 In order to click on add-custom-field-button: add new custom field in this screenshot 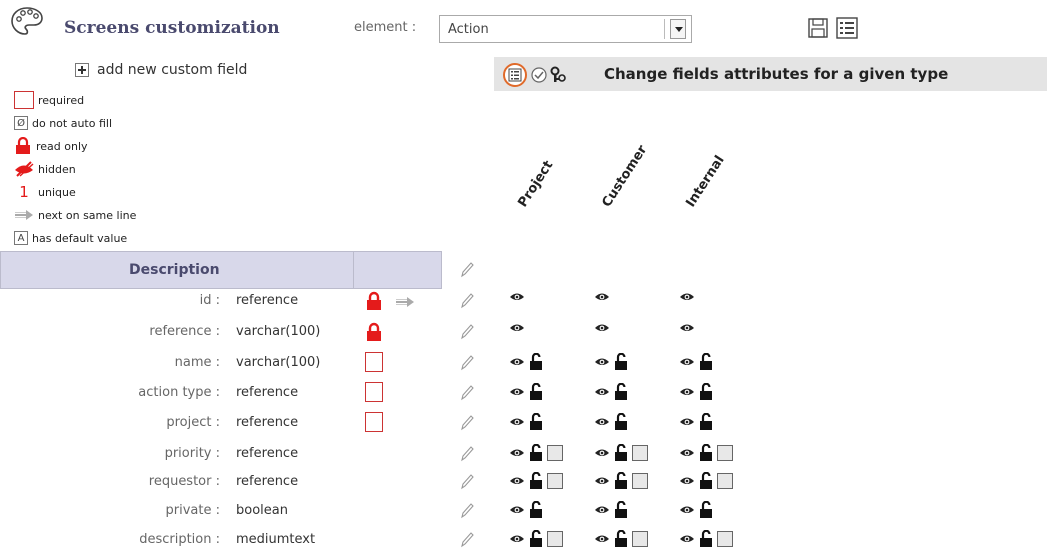, I will do `click(161, 70)`.